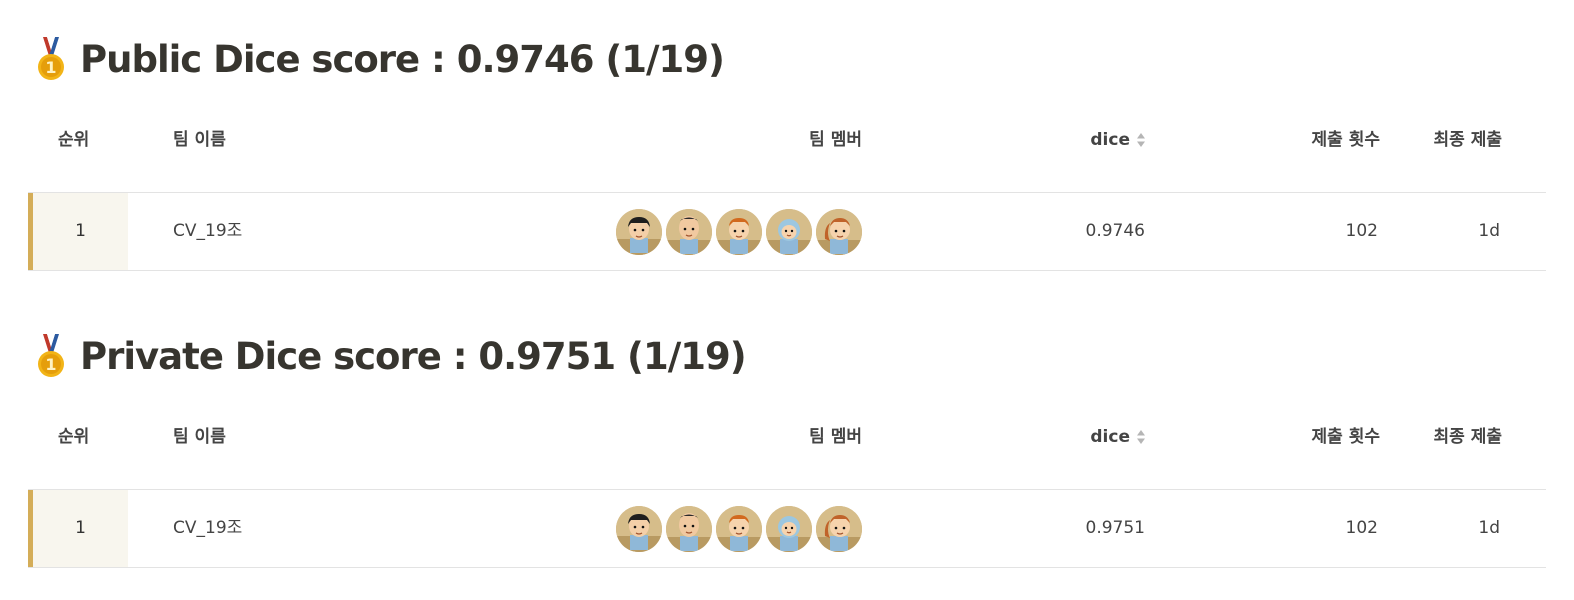  I want to click on section-heading: 1 Private Dice score : 0.9751 (1/19), so click(390, 356).